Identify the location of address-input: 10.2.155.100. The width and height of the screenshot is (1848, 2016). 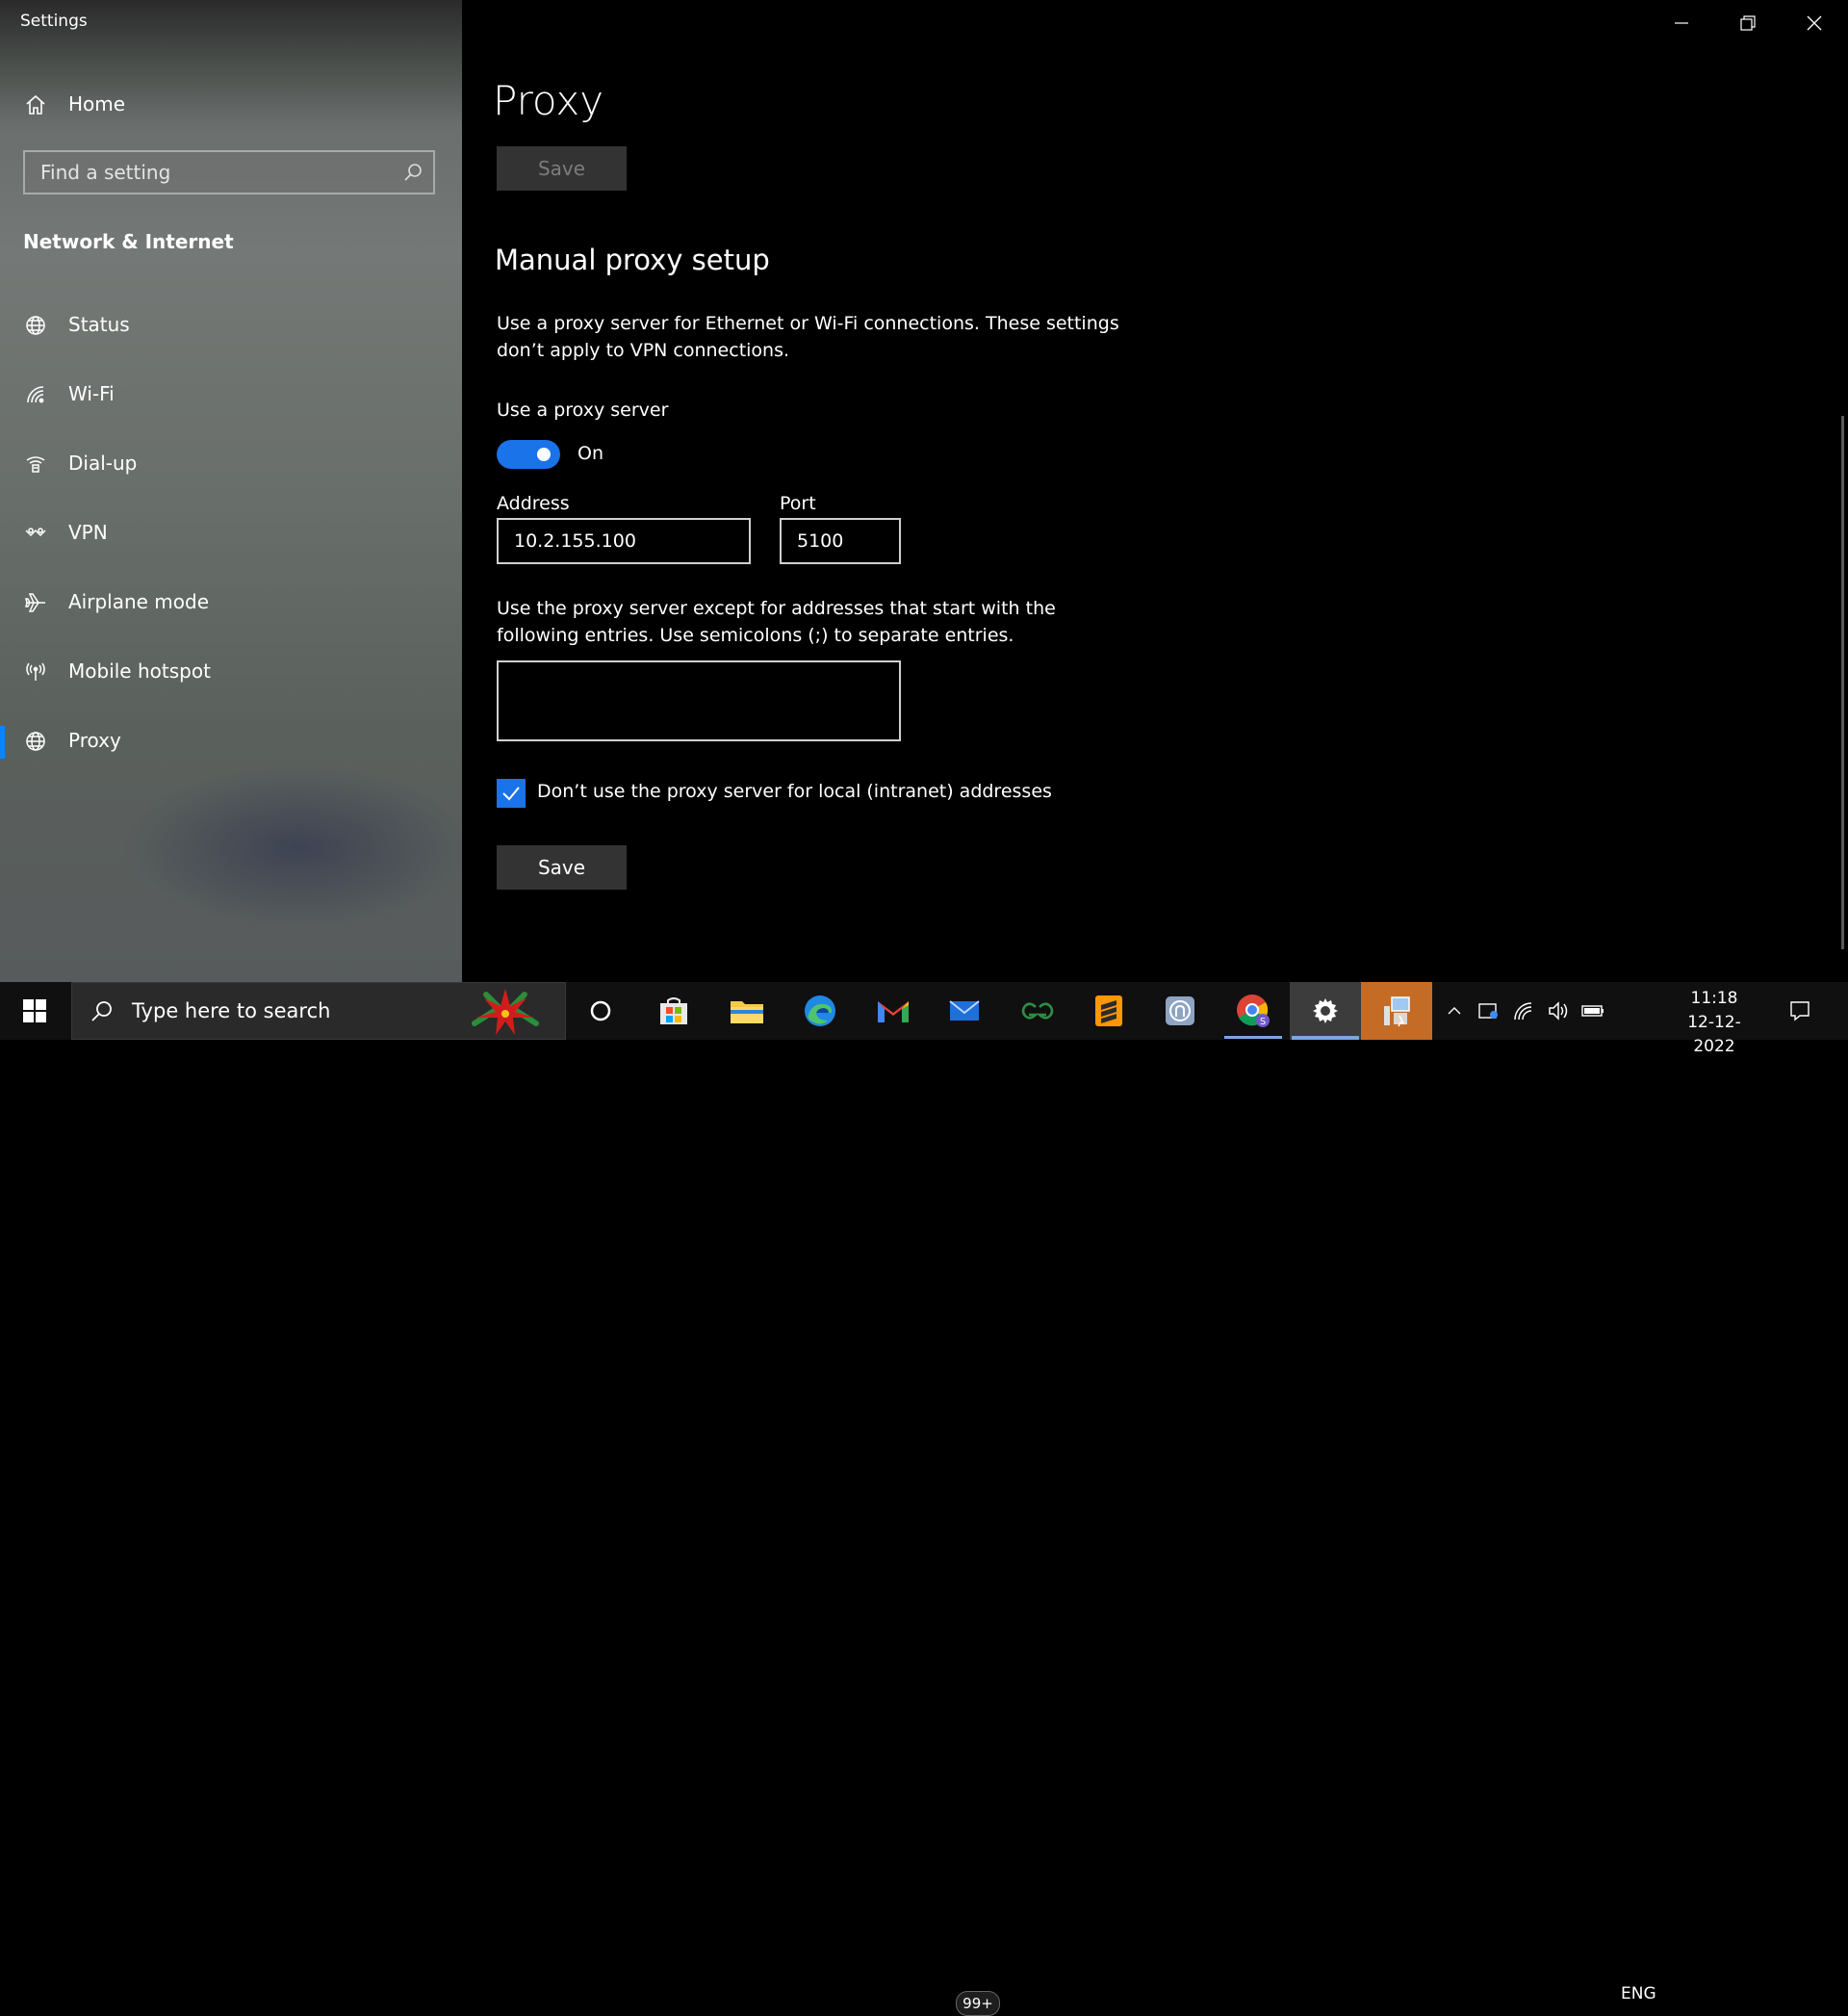
(624, 541).